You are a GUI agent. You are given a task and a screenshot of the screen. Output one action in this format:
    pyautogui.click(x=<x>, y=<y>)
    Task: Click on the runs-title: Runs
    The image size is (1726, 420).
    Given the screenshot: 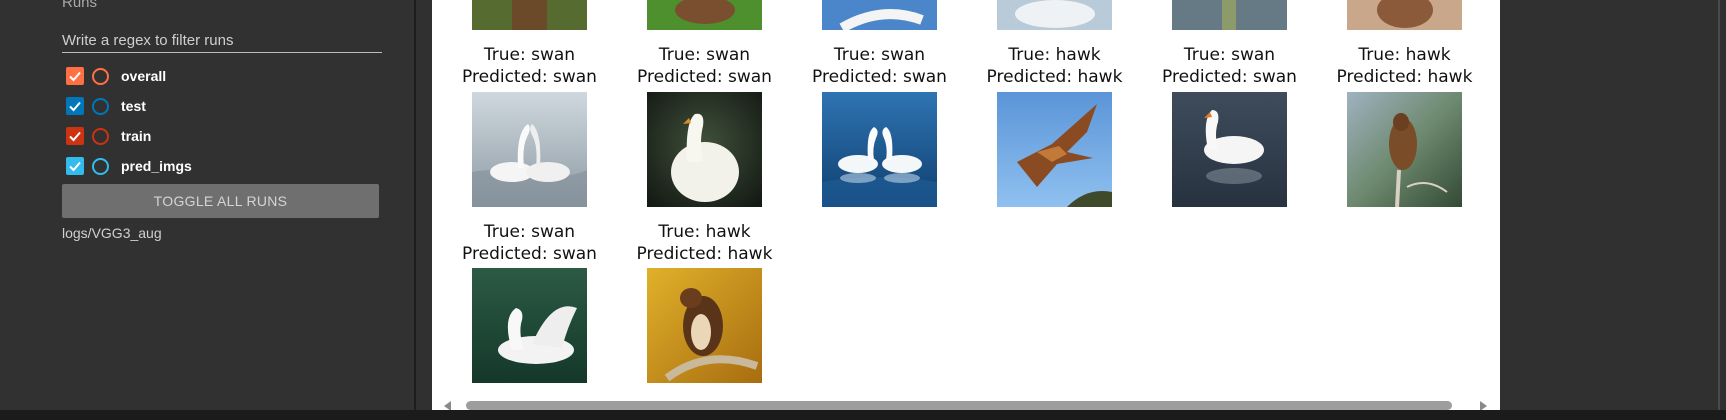 What is the action you would take?
    pyautogui.click(x=80, y=5)
    